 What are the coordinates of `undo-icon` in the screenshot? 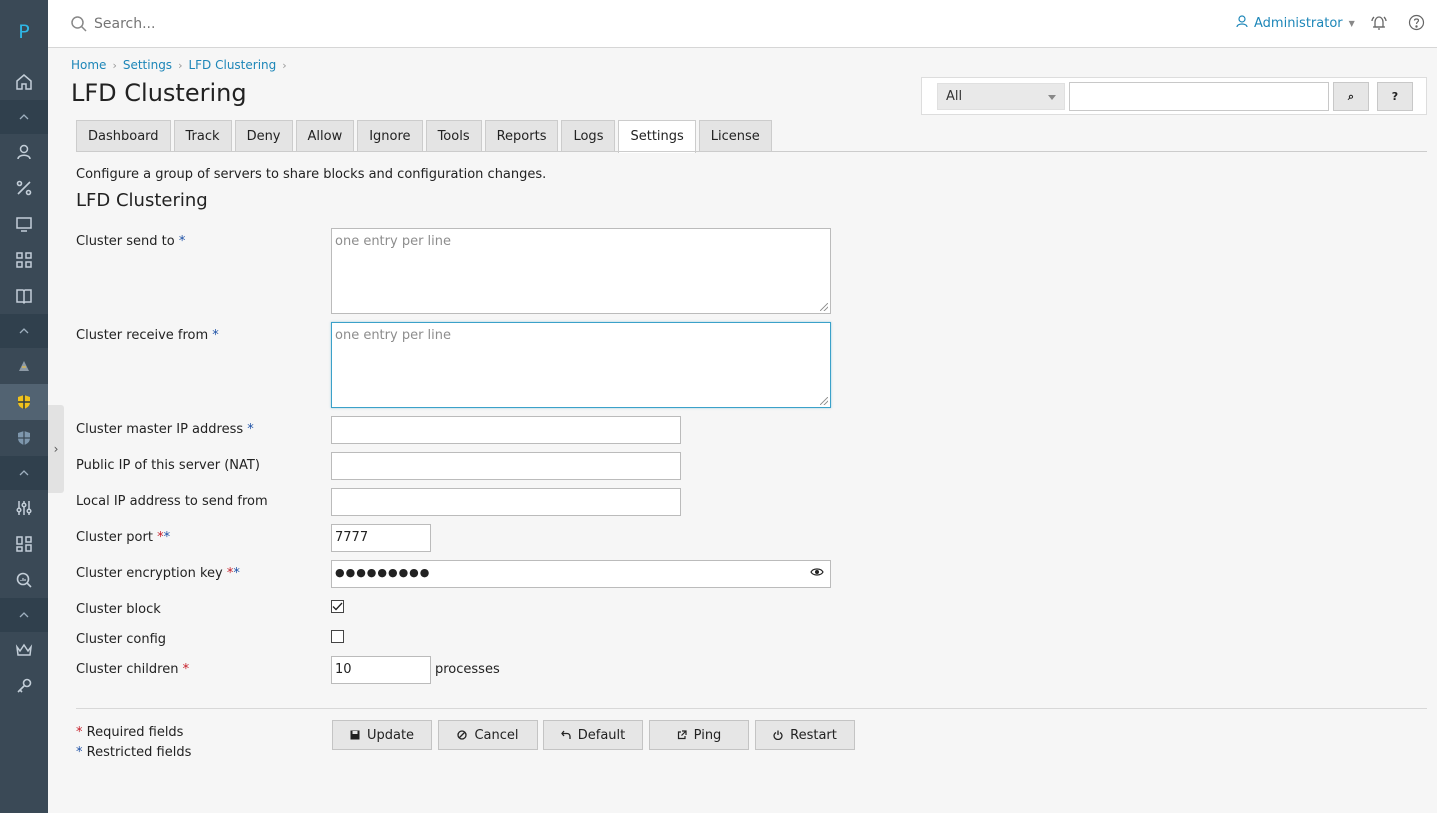 It's located at (565, 735).